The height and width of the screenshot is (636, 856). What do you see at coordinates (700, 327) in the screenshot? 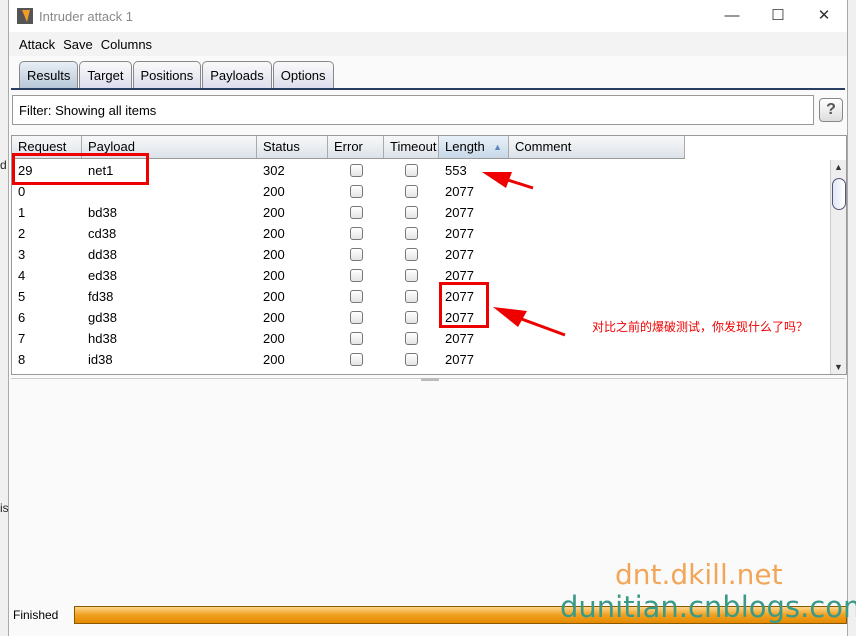
I see `annotation-note: 对比之前的爆破测试，你发现什么了吗？` at bounding box center [700, 327].